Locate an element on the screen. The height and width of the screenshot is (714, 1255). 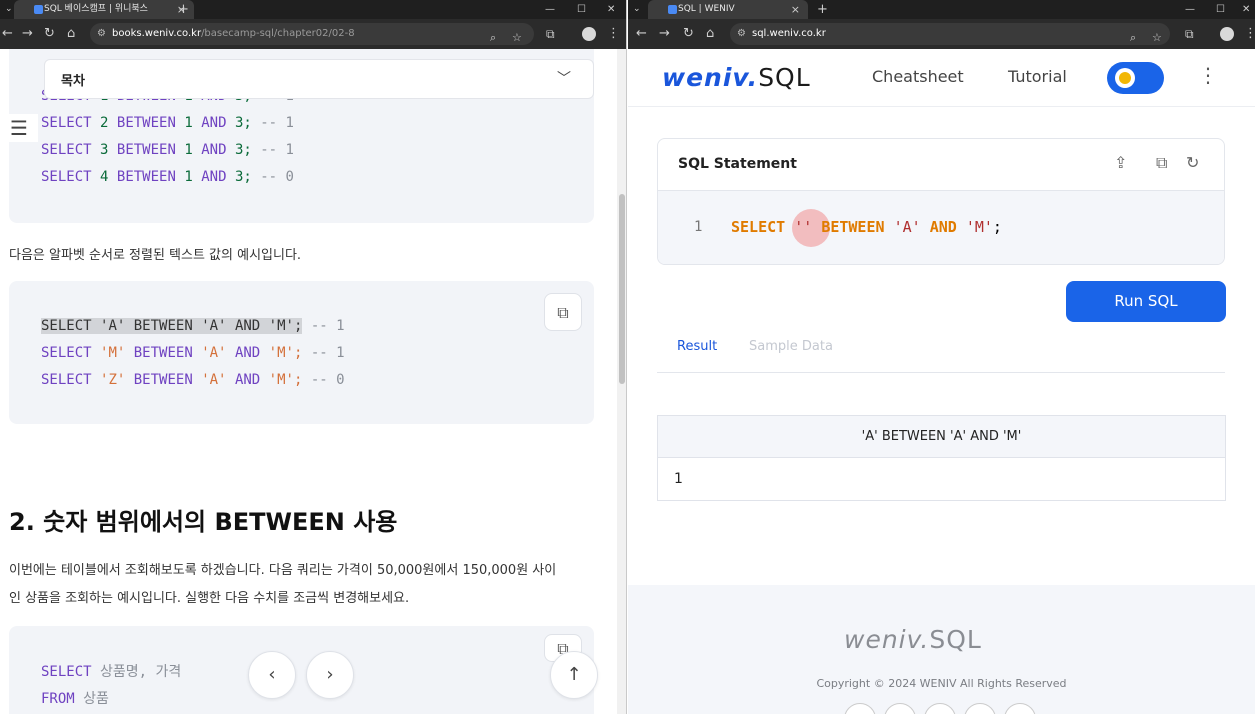
code-line: FROM 상품 is located at coordinates (75, 699).